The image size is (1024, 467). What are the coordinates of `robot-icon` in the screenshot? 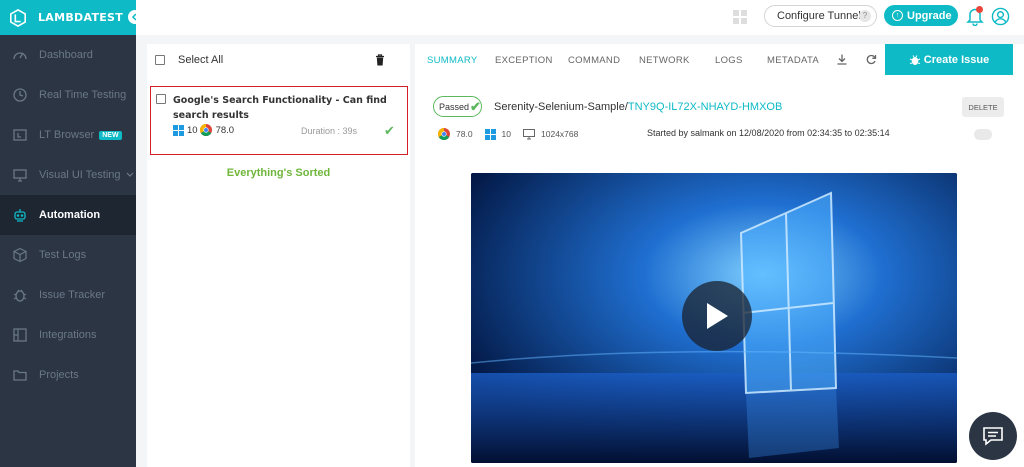 It's located at (20, 215).